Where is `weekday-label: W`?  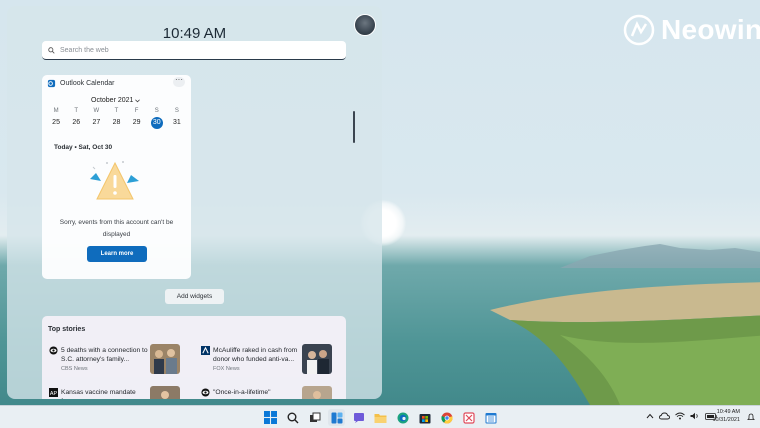 weekday-label: W is located at coordinates (96, 111).